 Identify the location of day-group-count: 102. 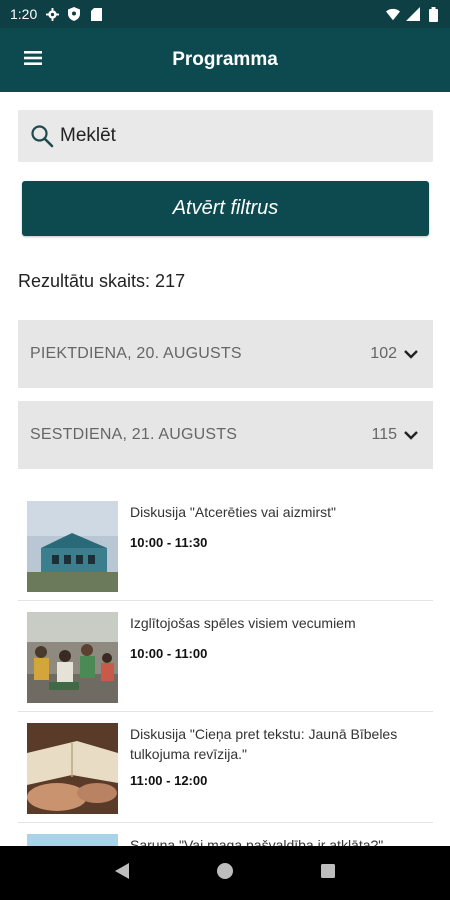
(383, 353).